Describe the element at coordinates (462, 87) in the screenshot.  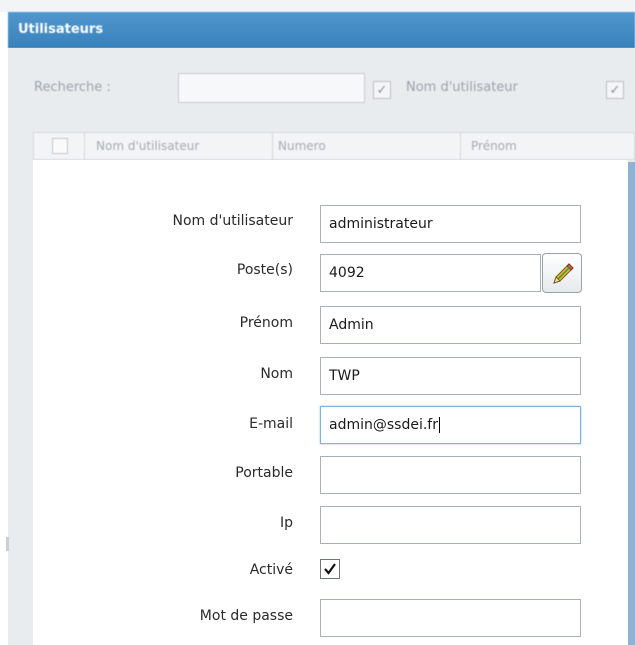
I see `filter-label-username: Nom d'utilisateur` at that location.